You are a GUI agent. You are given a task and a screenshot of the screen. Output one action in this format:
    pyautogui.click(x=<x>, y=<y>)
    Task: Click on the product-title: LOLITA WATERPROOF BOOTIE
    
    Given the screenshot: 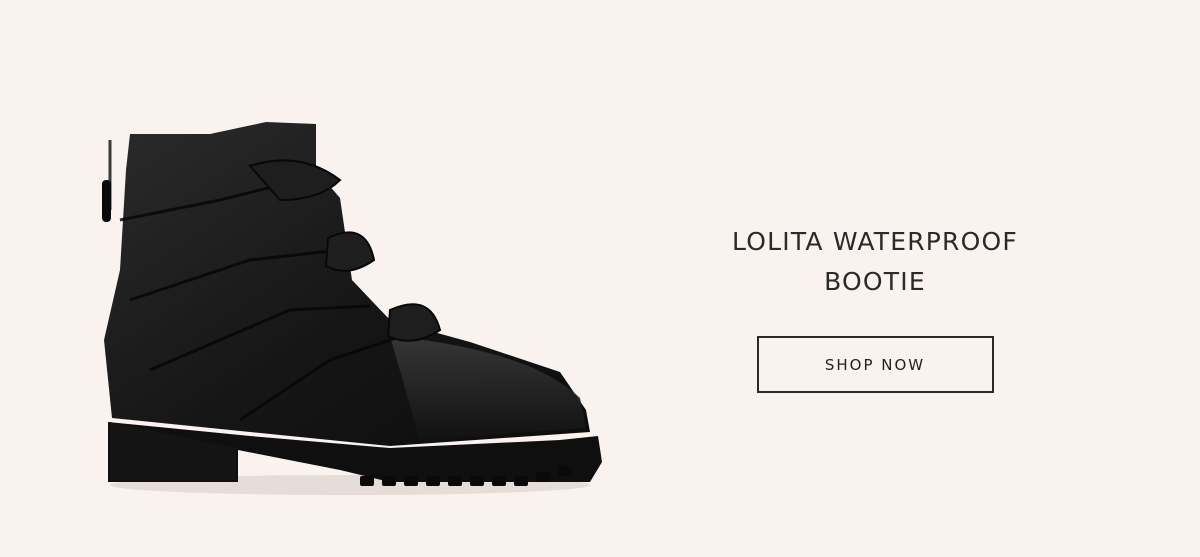 What is the action you would take?
    pyautogui.click(x=875, y=262)
    